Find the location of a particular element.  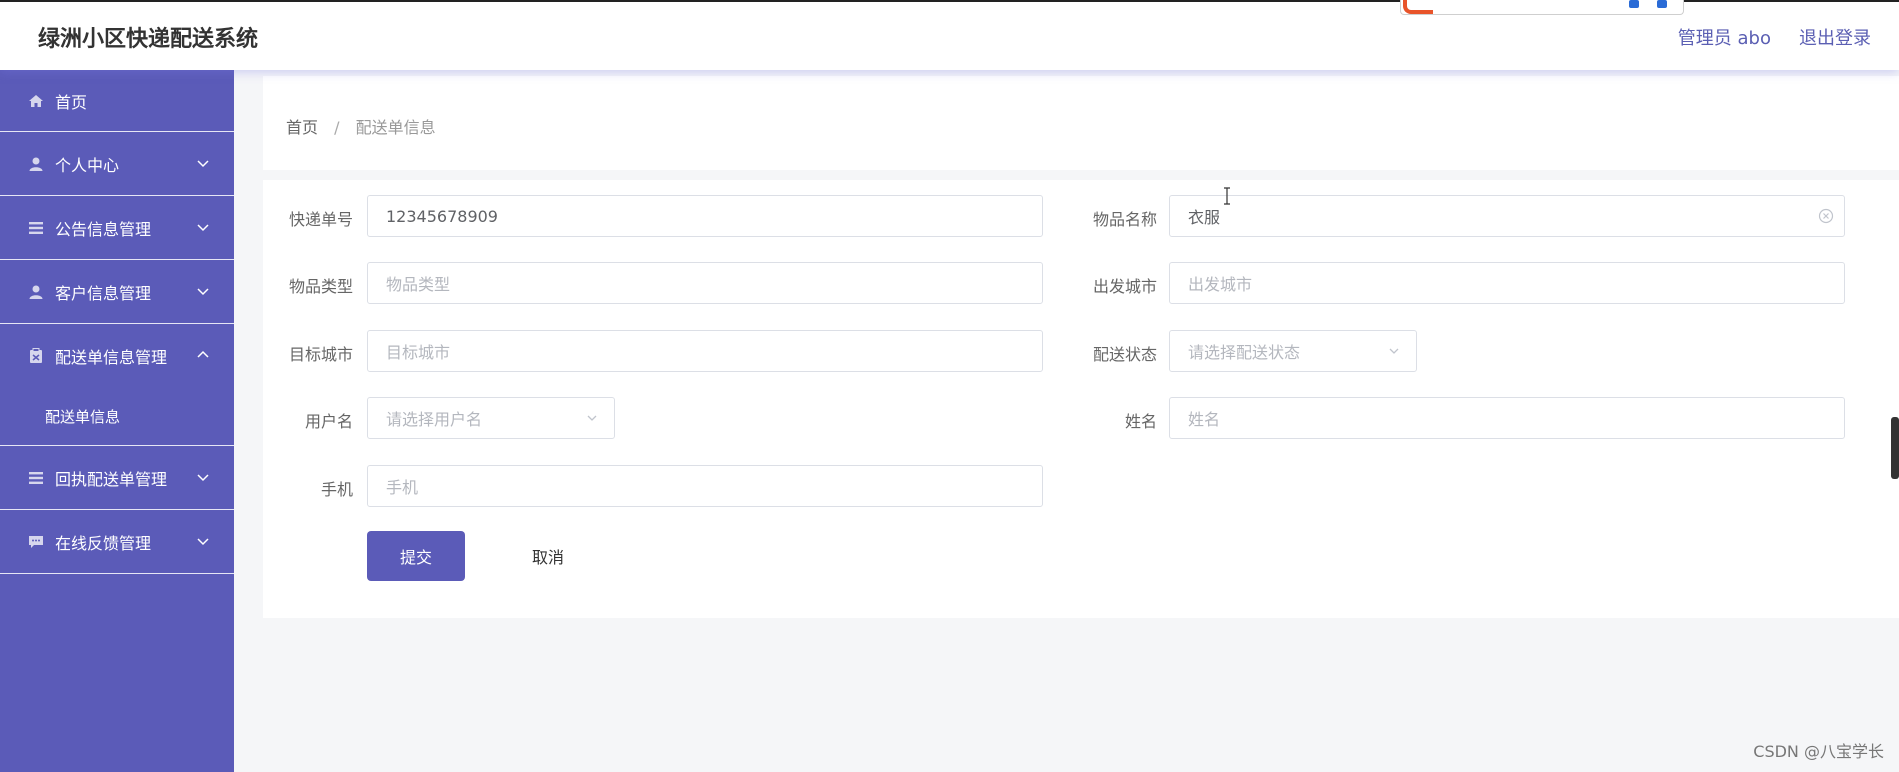

tracking-number-label: 快递单号 is located at coordinates (320, 219).